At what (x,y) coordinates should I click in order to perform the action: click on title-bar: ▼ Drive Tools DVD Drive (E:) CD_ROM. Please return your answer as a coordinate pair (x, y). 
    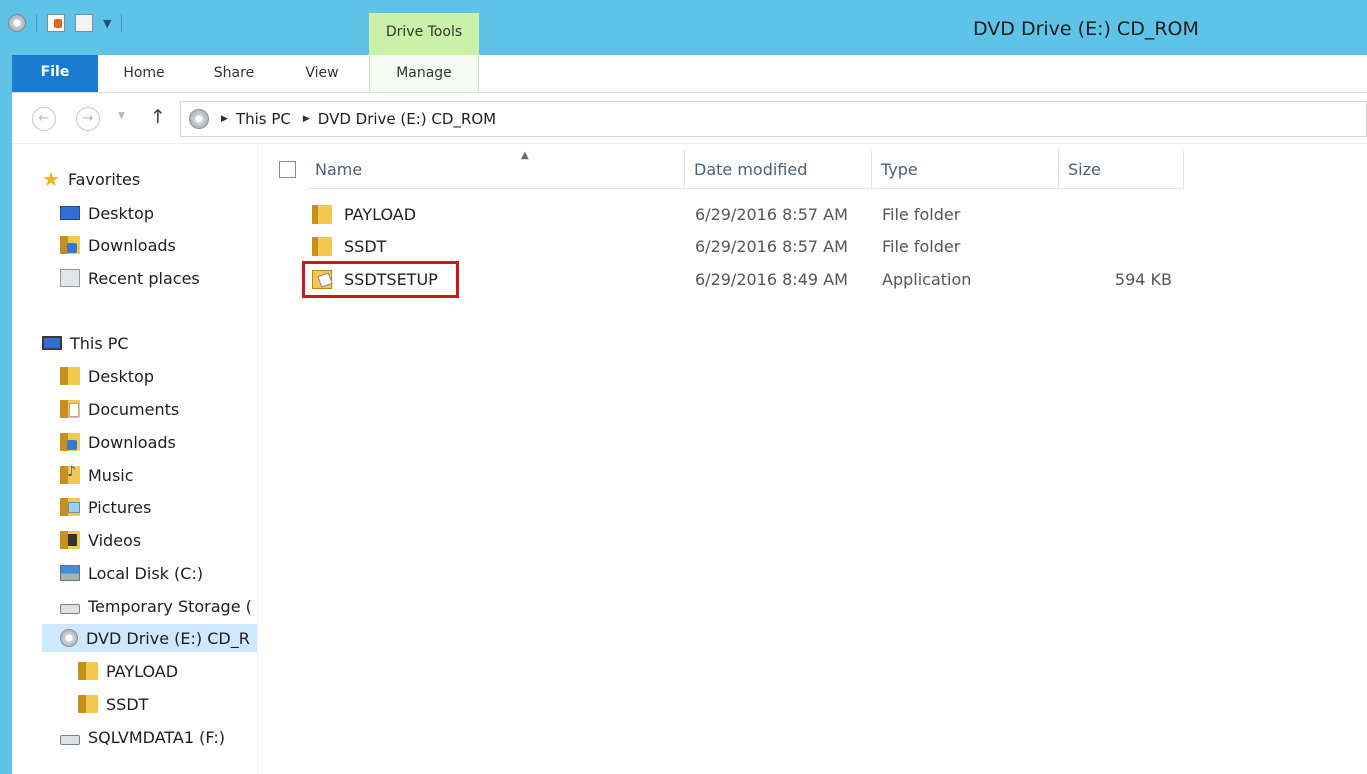
    Looking at the image, I should click on (683, 27).